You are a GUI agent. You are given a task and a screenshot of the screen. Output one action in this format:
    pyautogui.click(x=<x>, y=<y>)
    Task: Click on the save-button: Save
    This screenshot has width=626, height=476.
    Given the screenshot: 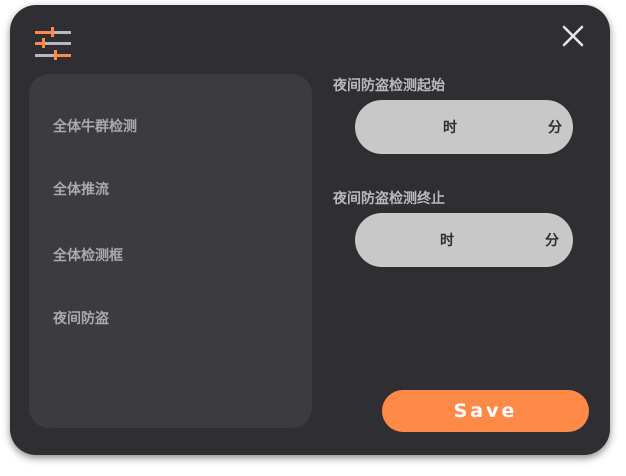 What is the action you would take?
    pyautogui.click(x=485, y=411)
    